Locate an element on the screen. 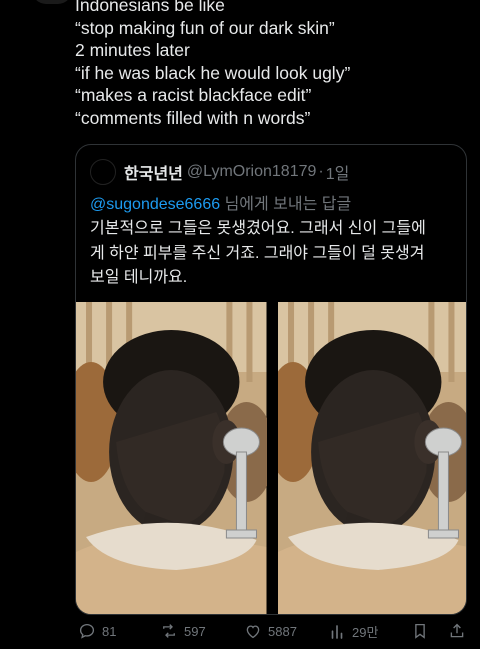  quoted-timestamp: 1일 is located at coordinates (338, 172).